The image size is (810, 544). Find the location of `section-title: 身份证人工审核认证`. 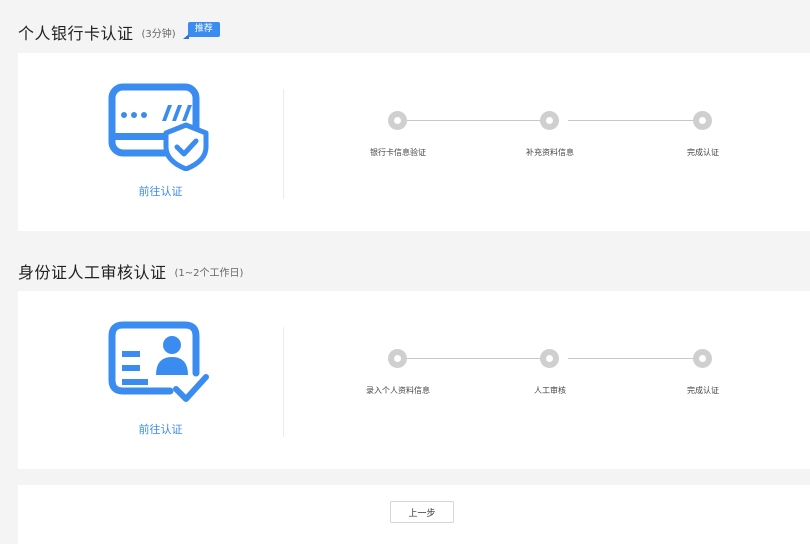

section-title: 身份证人工审核认证 is located at coordinates (92, 272).